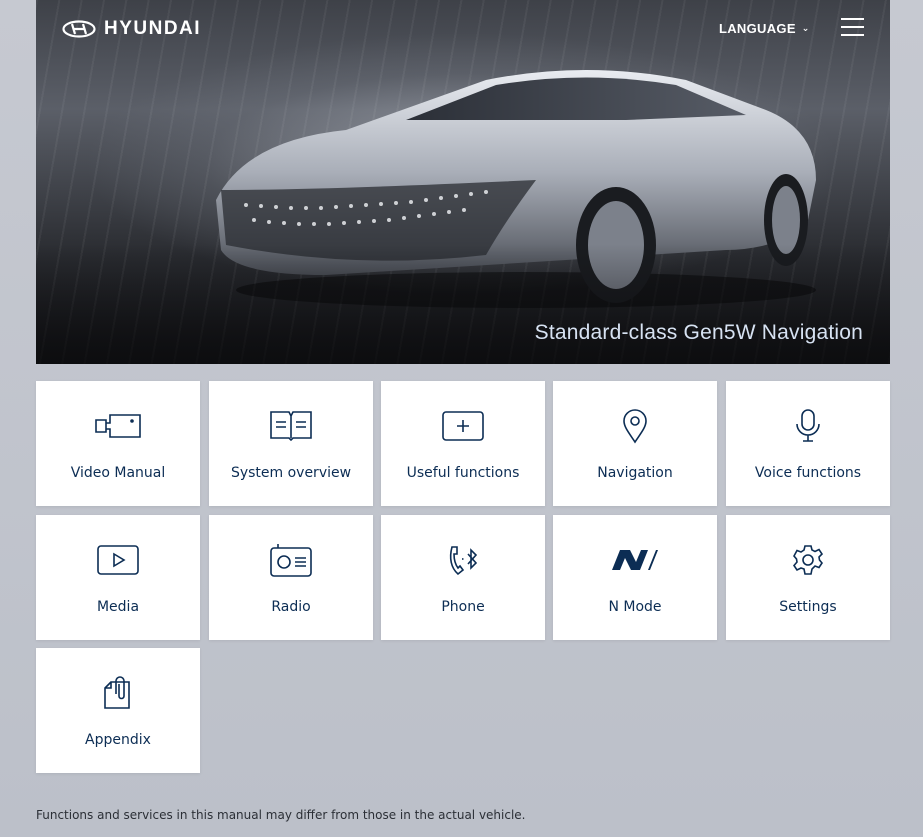 The height and width of the screenshot is (837, 923). Describe the element at coordinates (291, 426) in the screenshot. I see `book-icon` at that location.